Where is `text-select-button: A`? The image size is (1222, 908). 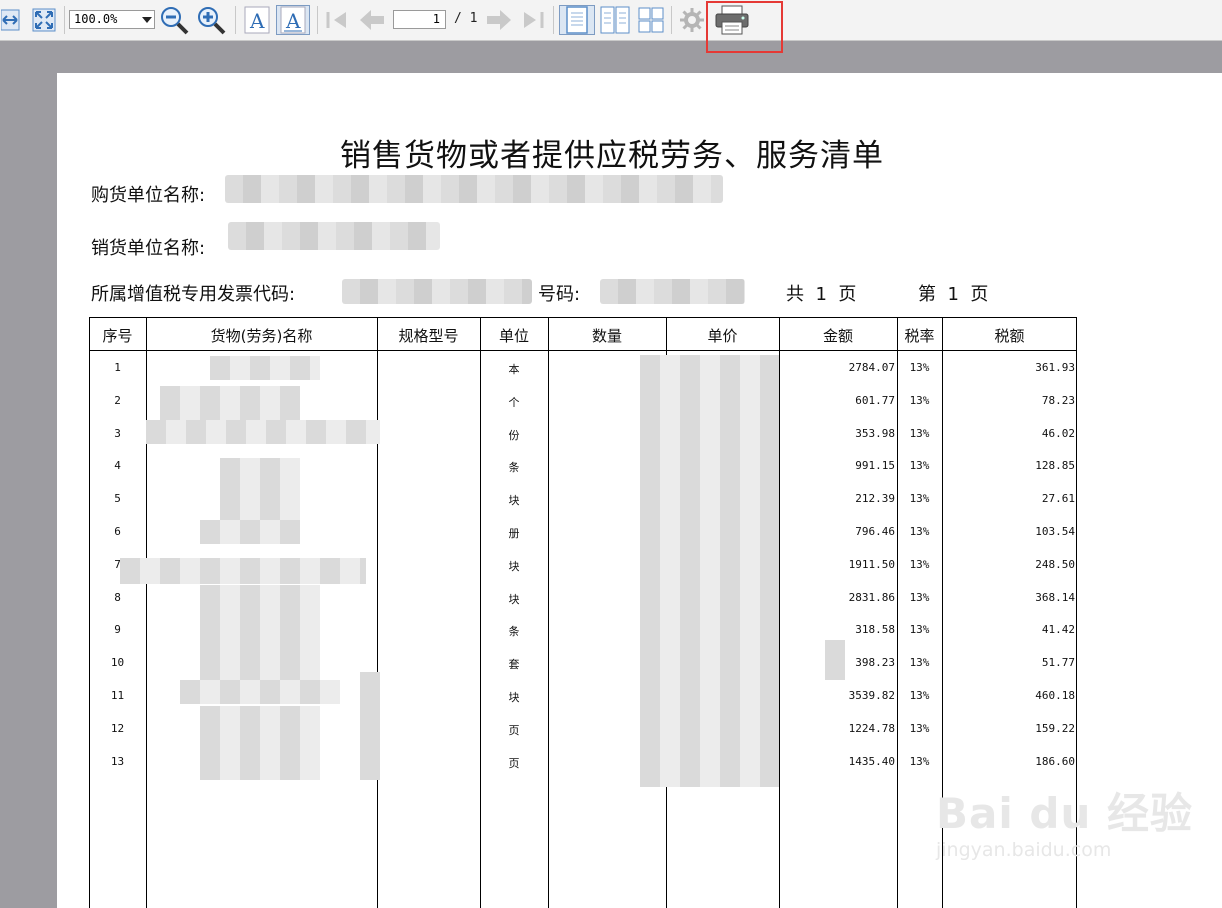 text-select-button: A is located at coordinates (257, 20).